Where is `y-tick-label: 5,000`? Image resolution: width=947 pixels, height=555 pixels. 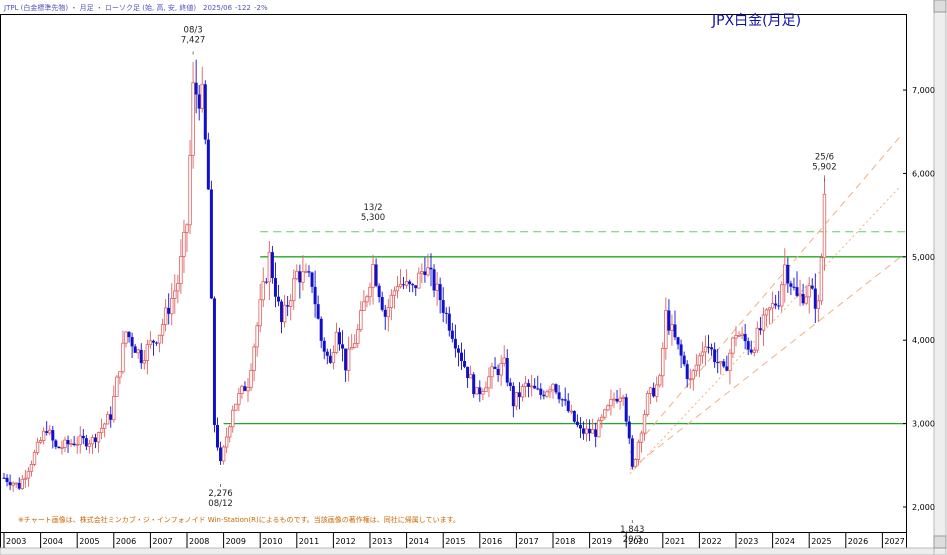 y-tick-label: 5,000 is located at coordinates (923, 257).